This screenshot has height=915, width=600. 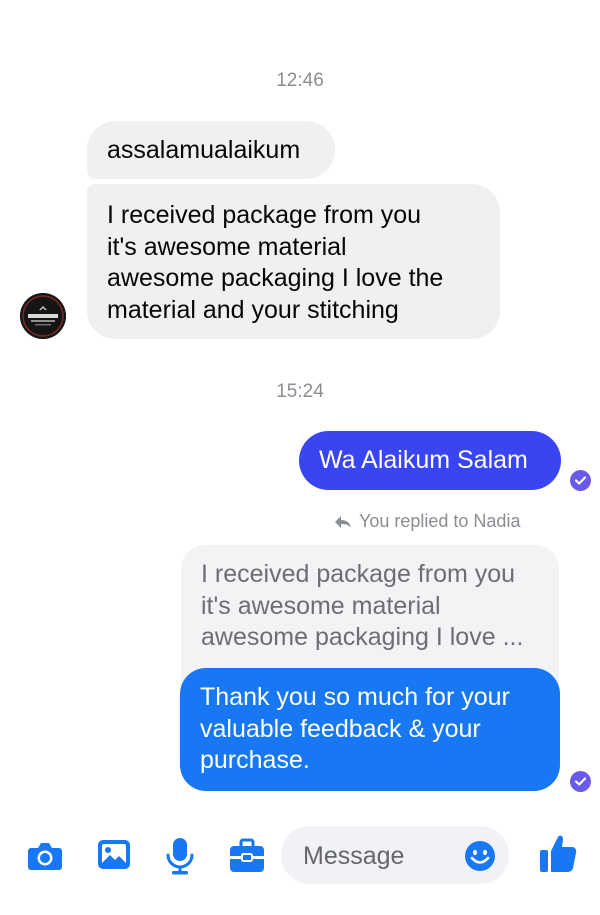 I want to click on message-line: purchase., so click(x=255, y=760).